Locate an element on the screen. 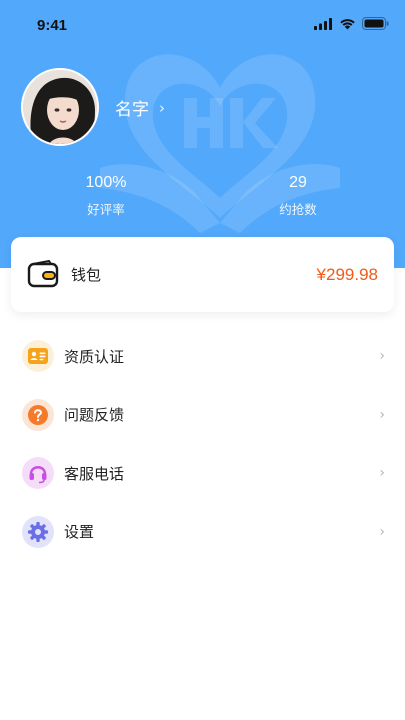 This screenshot has width=405, height=720. avatar-portrait-image is located at coordinates (60, 107).